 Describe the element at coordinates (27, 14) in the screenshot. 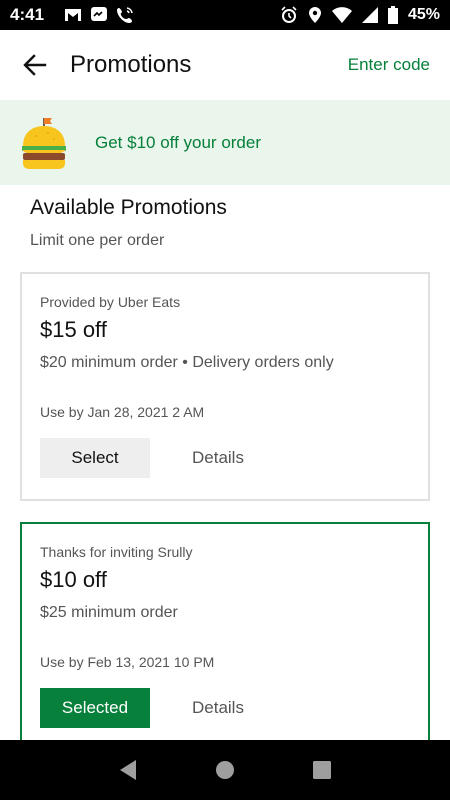

I see `status-time: 4:41` at that location.